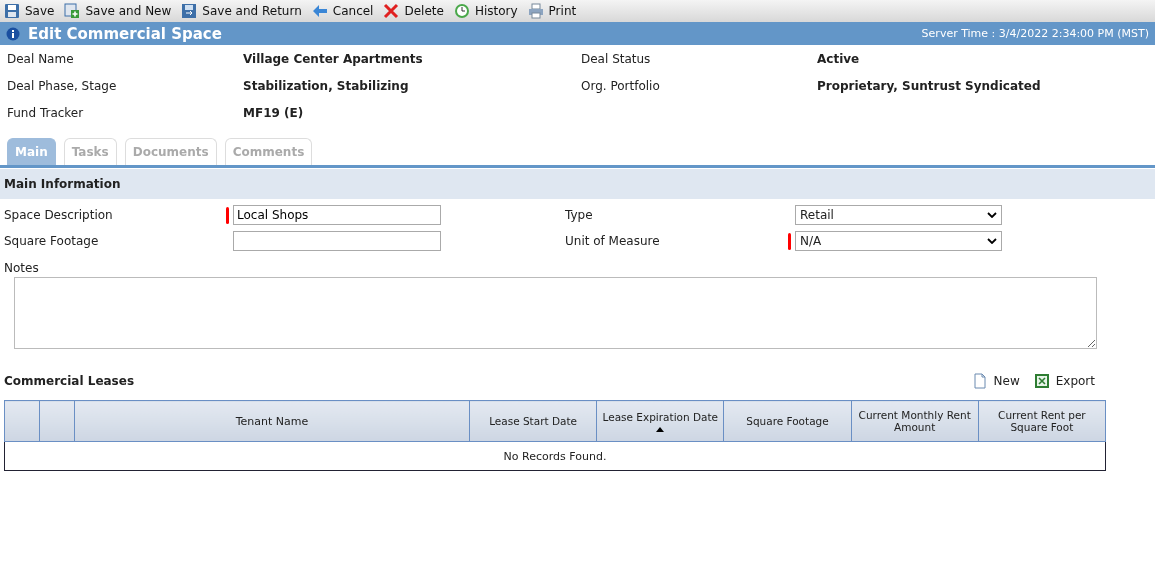  I want to click on text-field: Local Shops, so click(337, 215).